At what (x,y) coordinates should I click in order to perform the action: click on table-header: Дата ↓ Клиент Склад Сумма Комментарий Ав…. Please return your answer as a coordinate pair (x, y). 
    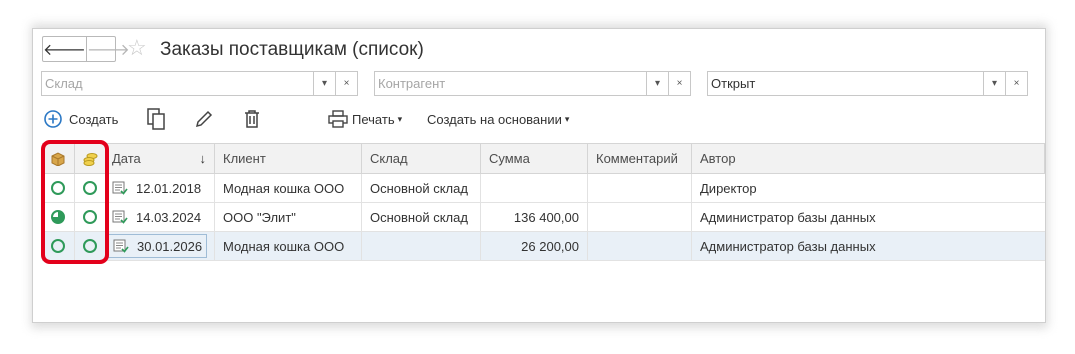
    Looking at the image, I should click on (543, 158).